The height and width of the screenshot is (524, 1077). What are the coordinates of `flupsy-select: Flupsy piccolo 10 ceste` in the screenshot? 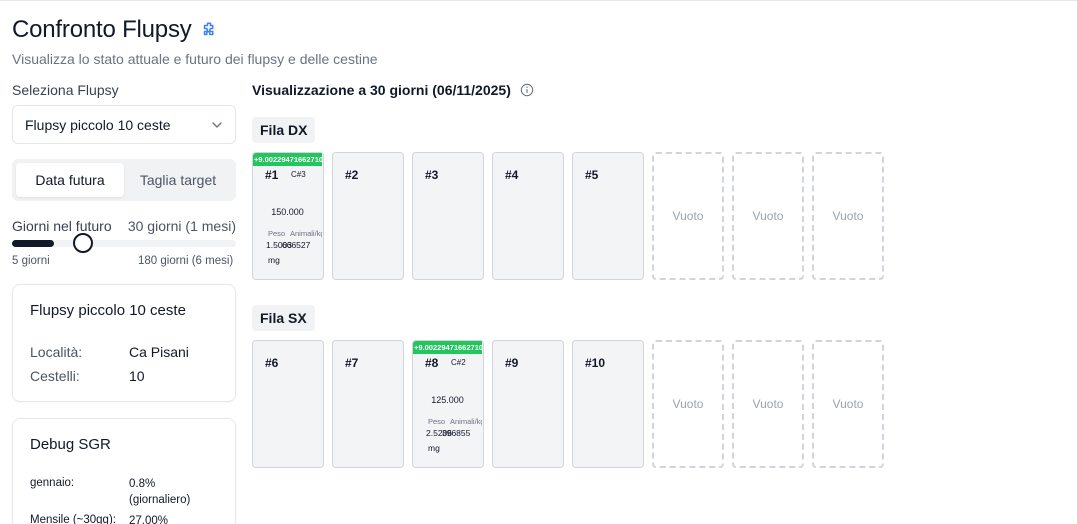 It's located at (124, 124).